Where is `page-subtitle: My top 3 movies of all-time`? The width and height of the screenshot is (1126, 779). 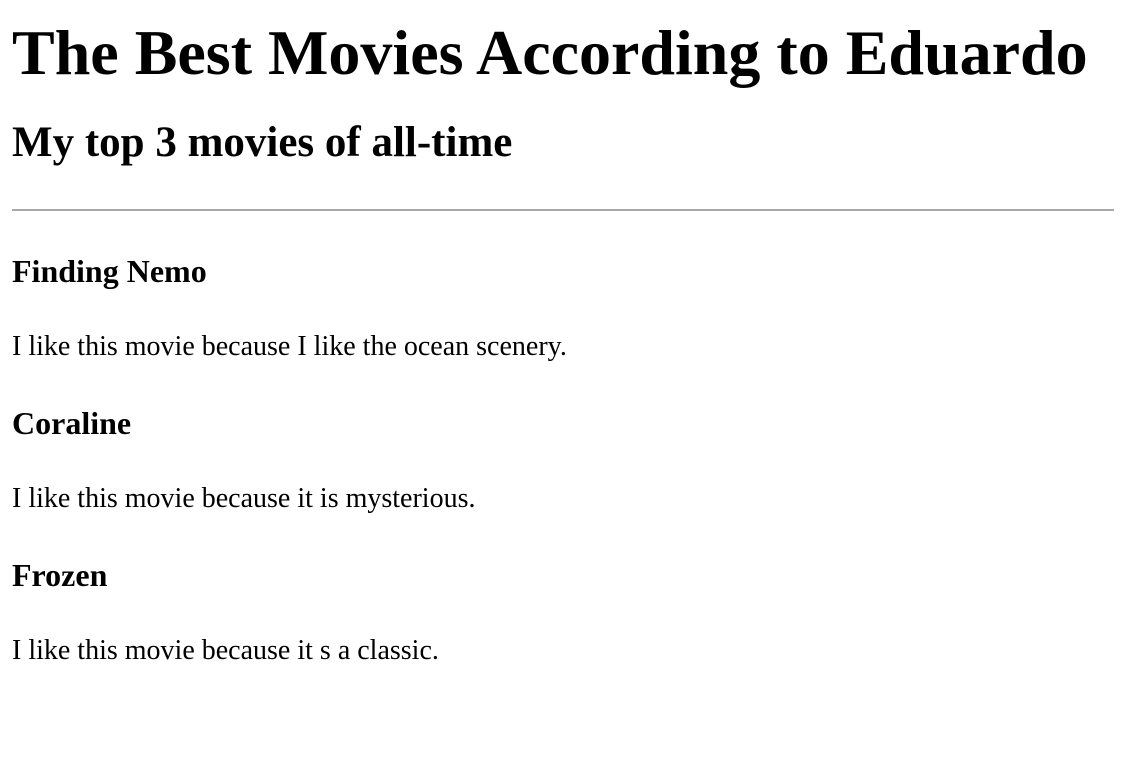
page-subtitle: My top 3 movies of all-time is located at coordinates (262, 142).